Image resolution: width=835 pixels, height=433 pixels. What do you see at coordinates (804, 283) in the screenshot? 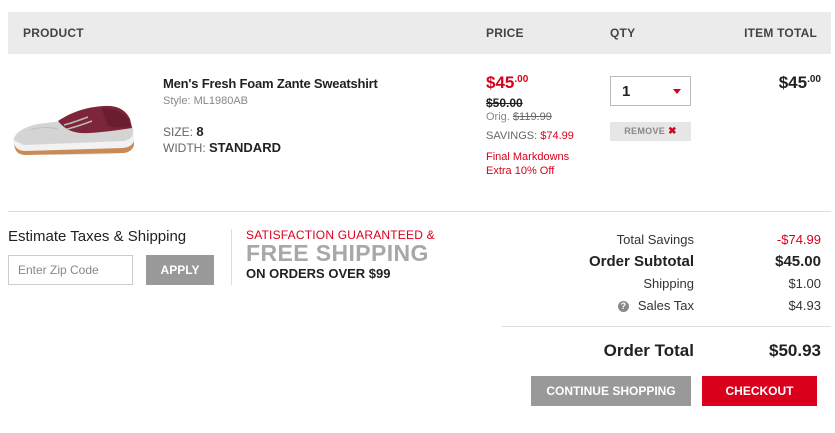
I see `shipping-value: $1.00` at bounding box center [804, 283].